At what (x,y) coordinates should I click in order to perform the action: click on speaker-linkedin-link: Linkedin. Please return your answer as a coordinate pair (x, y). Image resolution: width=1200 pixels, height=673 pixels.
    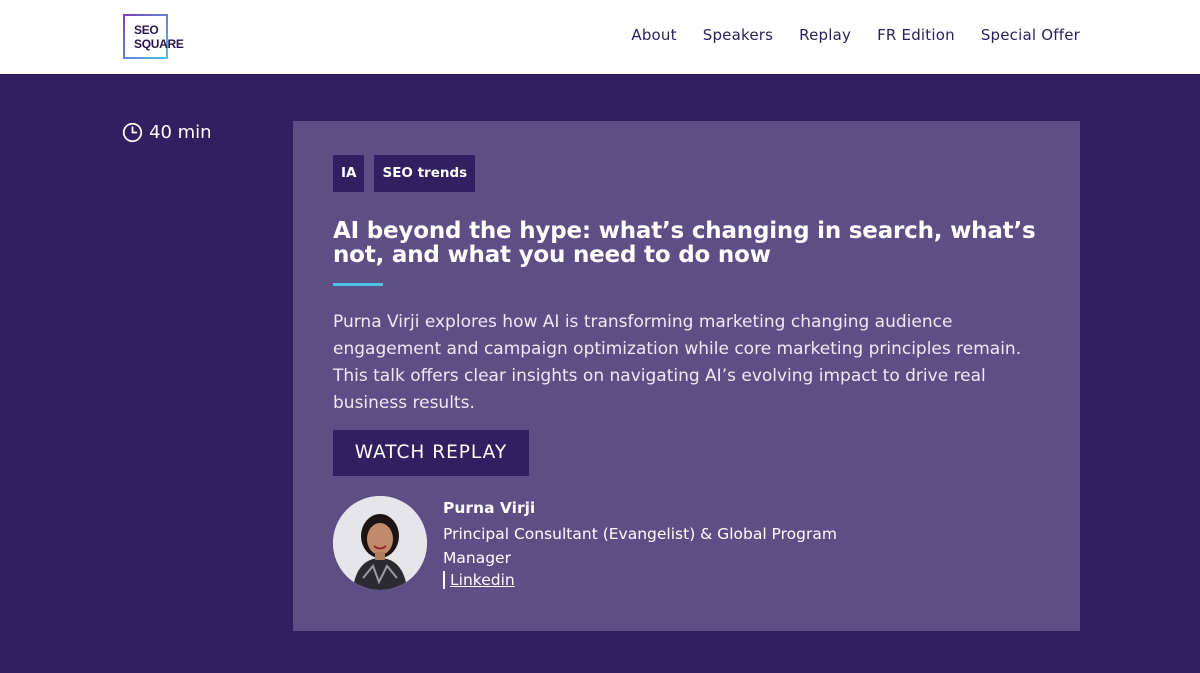
    Looking at the image, I should click on (479, 580).